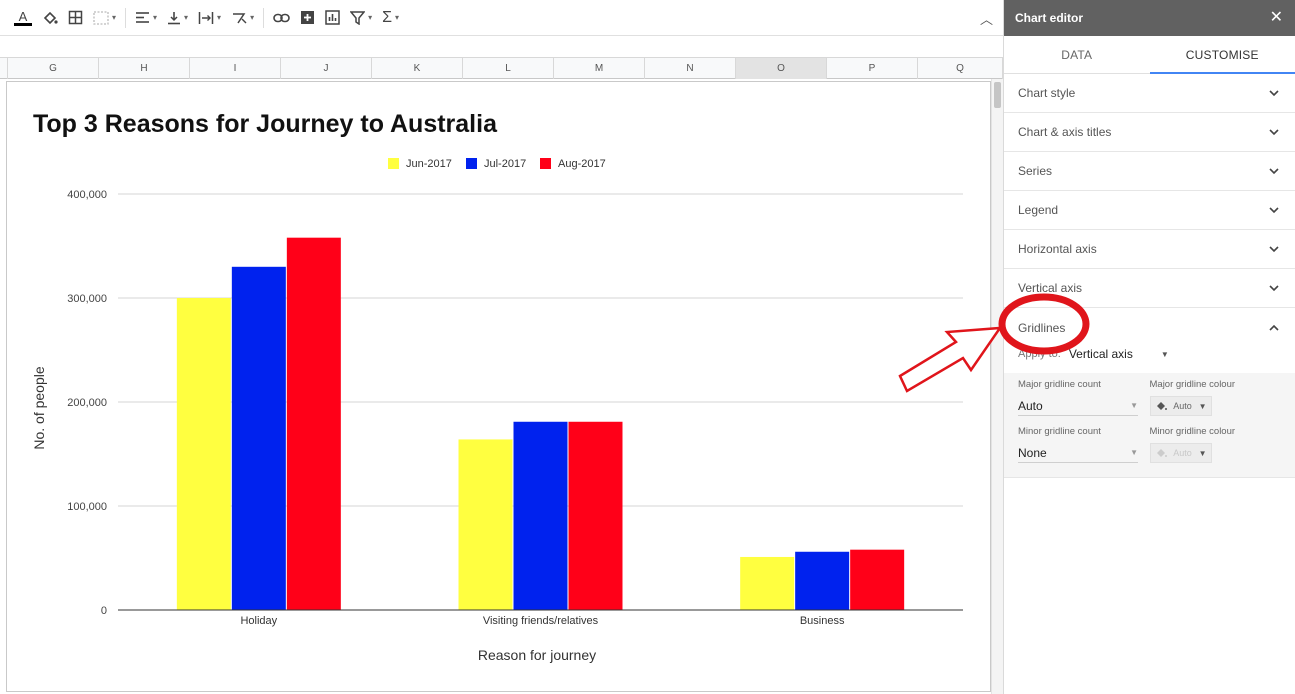  I want to click on apply-to-row: Apply to: Vertical axis ▼, so click(1149, 354).